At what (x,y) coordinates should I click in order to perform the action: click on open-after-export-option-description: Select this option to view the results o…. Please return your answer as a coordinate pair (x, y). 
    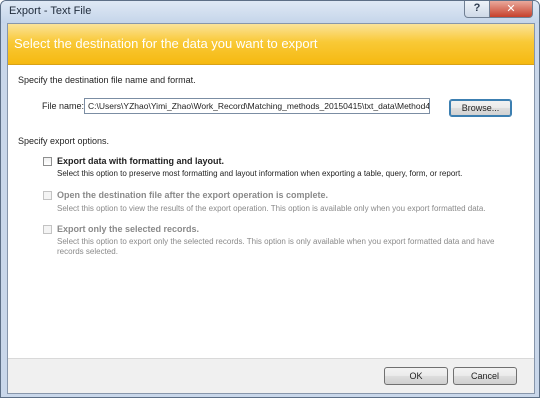
    Looking at the image, I should click on (271, 208).